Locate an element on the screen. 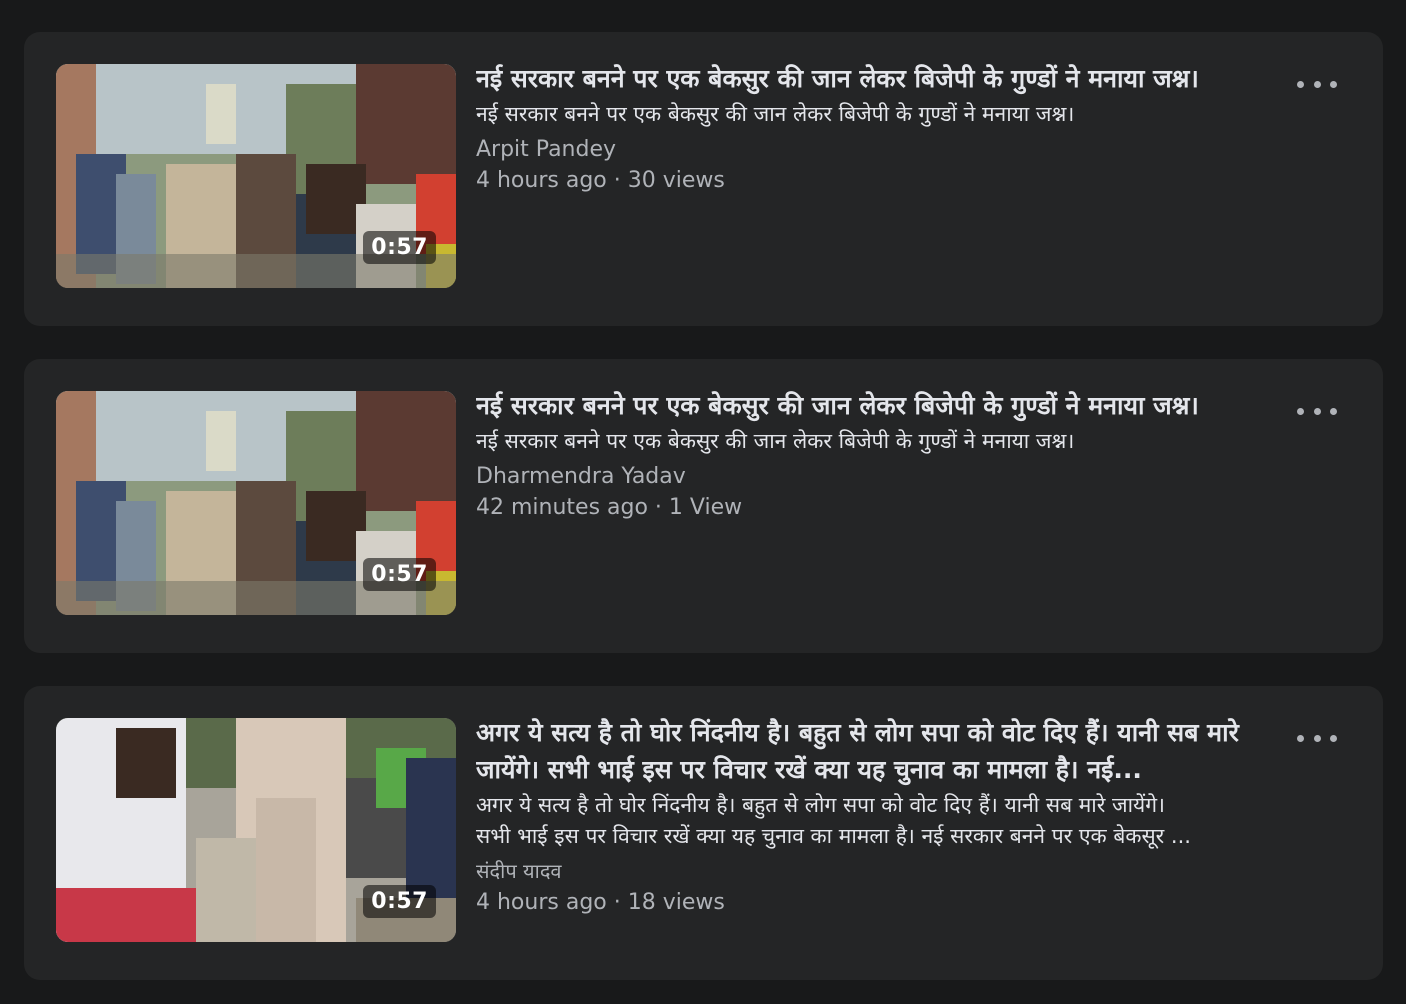 The width and height of the screenshot is (1406, 1004). video-meta: 4 hours ago · 30 views is located at coordinates (600, 180).